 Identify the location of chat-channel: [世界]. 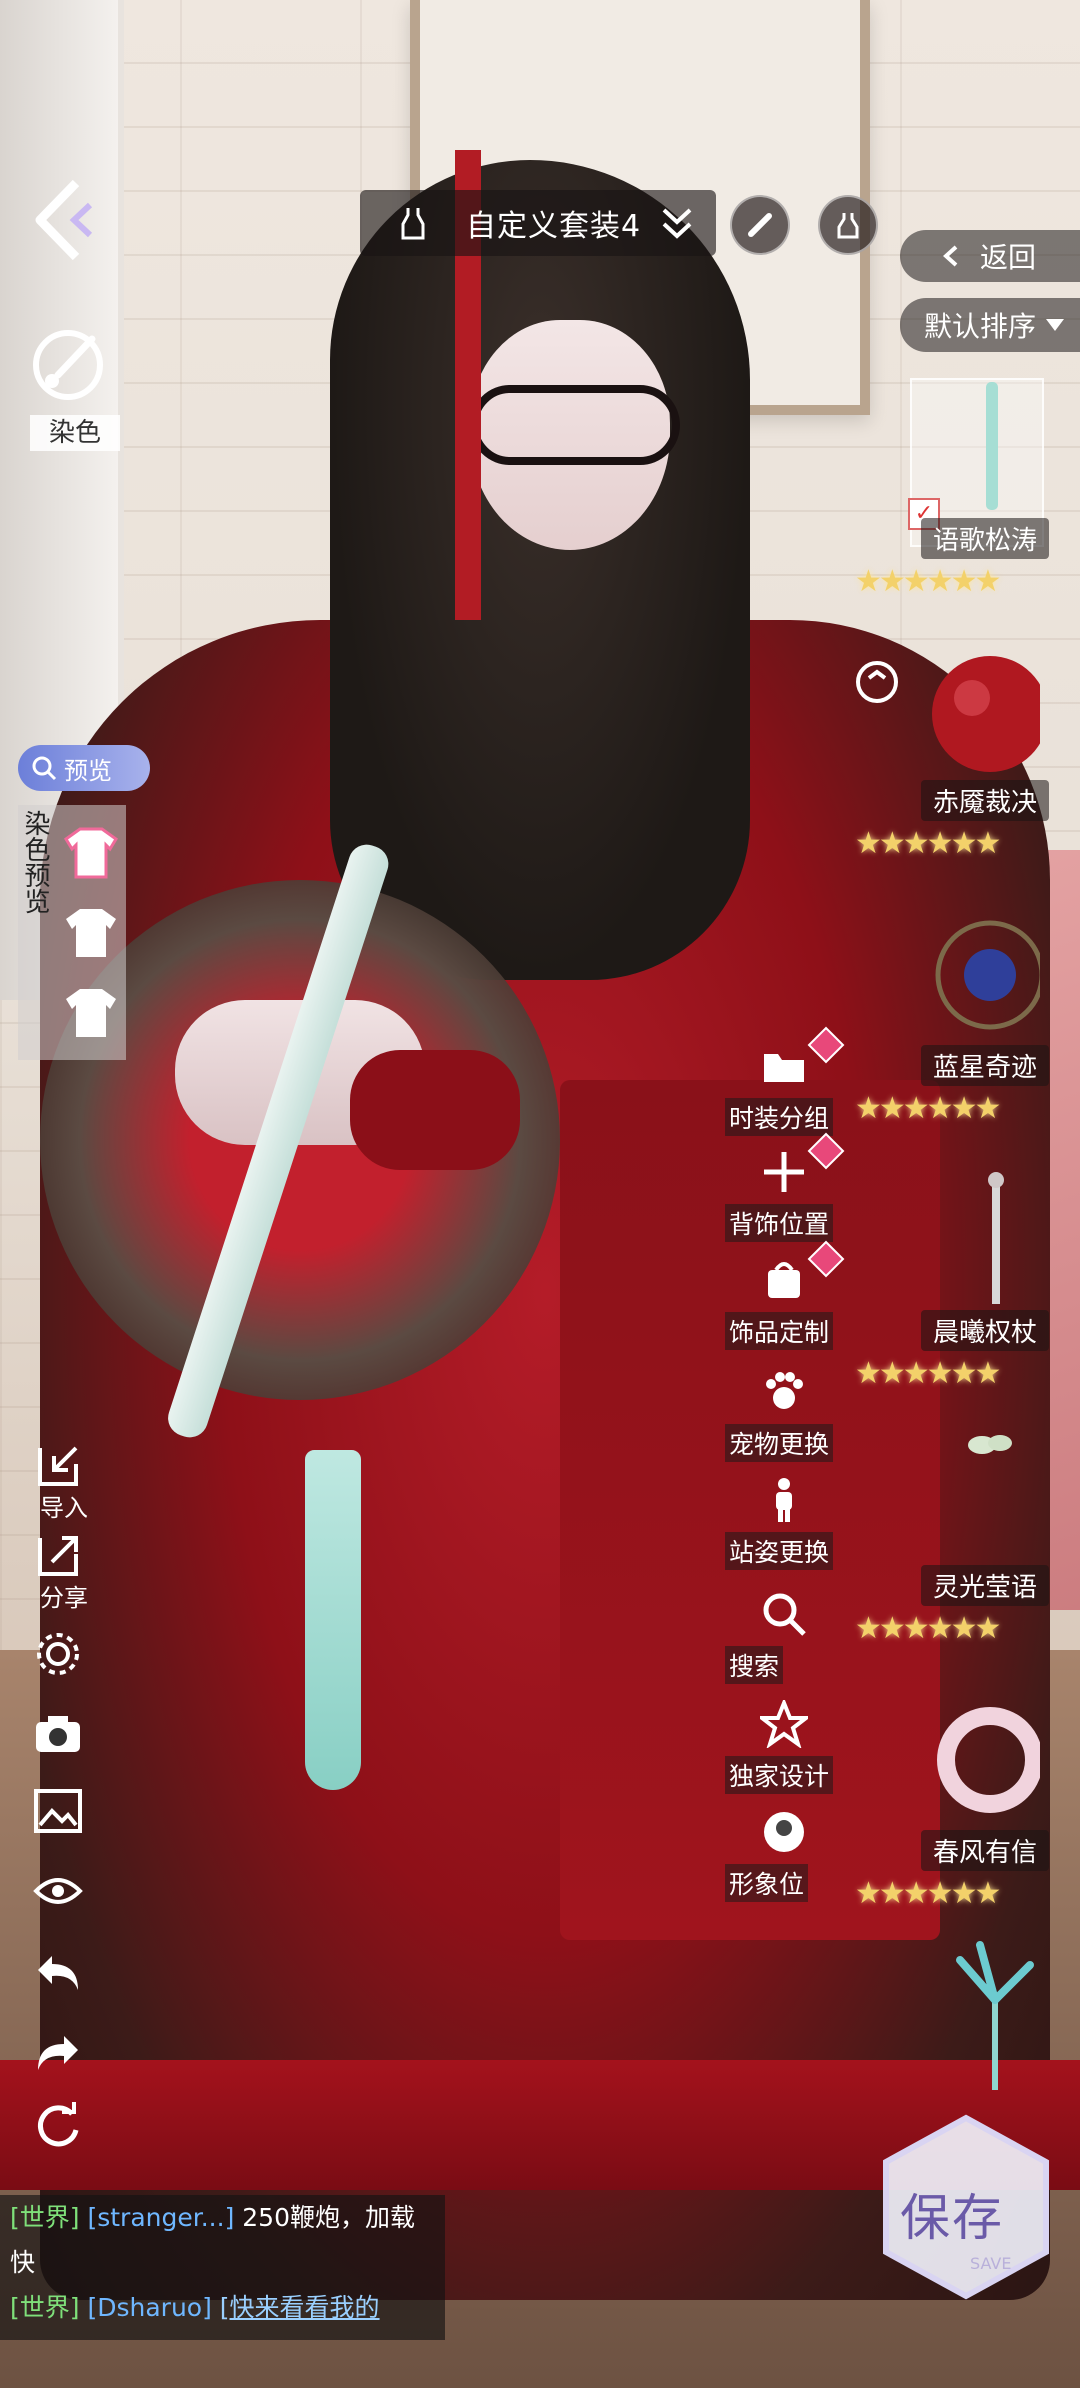
(45, 2217).